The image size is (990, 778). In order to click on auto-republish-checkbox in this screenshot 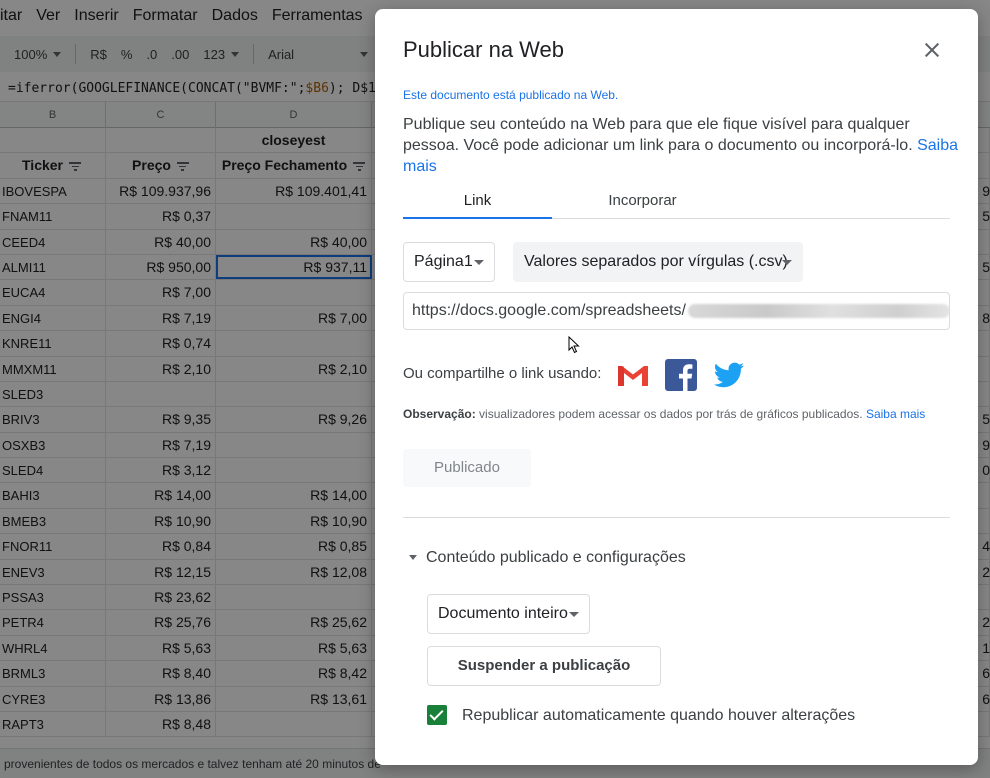, I will do `click(437, 715)`.